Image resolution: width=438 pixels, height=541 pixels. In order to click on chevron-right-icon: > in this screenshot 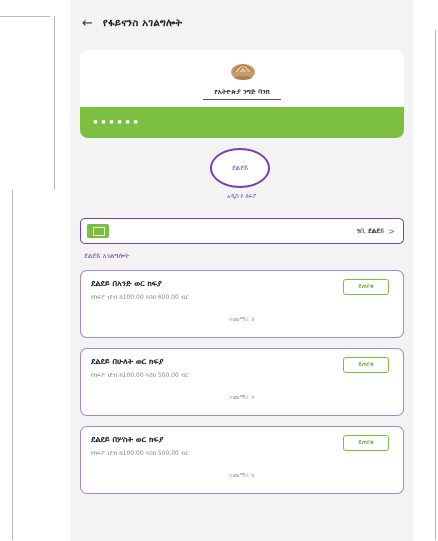, I will do `click(391, 231)`.